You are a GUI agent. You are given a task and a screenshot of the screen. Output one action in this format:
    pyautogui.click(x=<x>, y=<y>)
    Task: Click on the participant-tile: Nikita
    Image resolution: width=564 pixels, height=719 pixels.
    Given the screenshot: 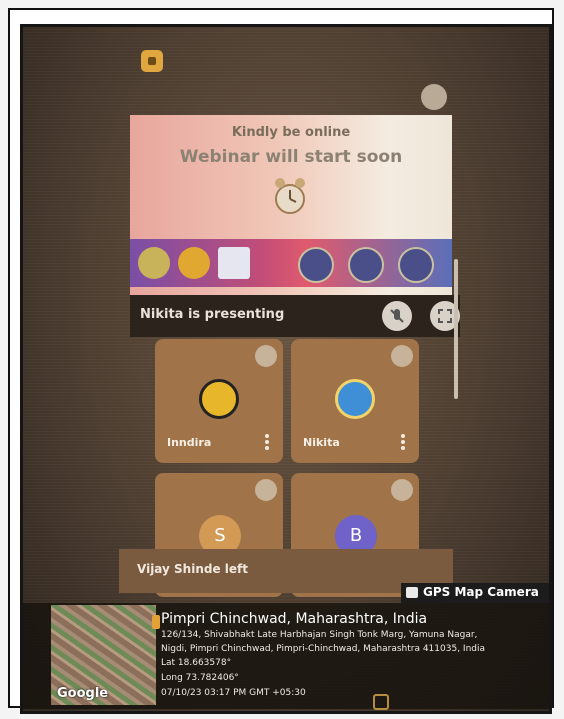 What is the action you would take?
    pyautogui.click(x=355, y=401)
    